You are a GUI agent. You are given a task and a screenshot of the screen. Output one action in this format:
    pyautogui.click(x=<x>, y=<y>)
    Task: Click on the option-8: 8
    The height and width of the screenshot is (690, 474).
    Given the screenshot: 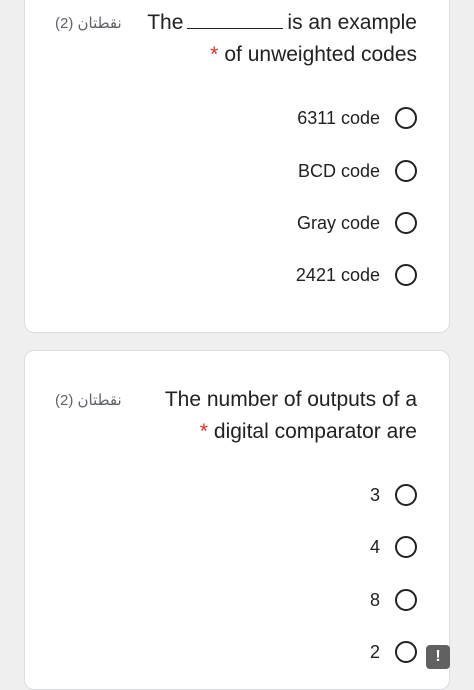 What is the action you would take?
    pyautogui.click(x=393, y=600)
    